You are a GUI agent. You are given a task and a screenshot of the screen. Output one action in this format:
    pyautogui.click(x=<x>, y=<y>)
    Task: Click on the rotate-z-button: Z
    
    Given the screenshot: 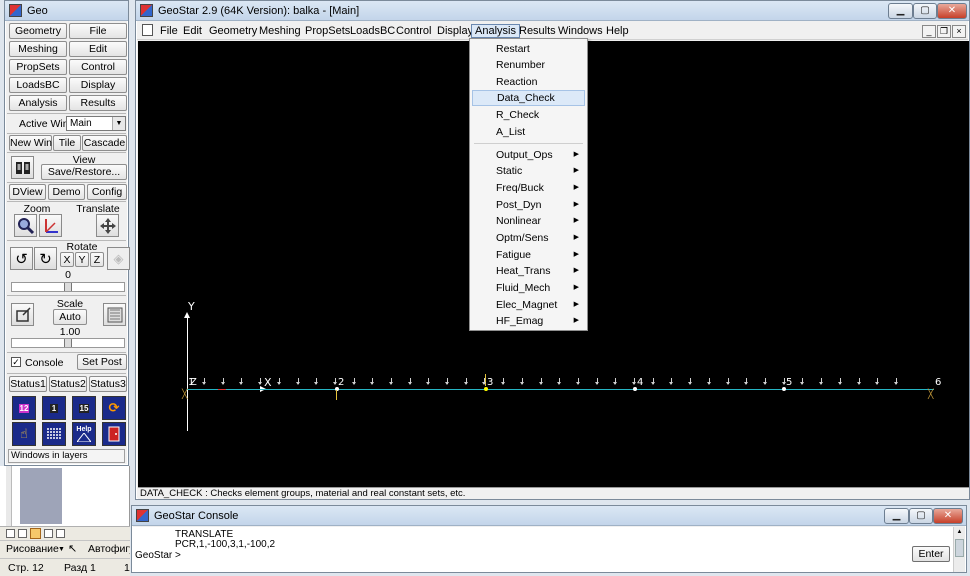 What is the action you would take?
    pyautogui.click(x=97, y=259)
    